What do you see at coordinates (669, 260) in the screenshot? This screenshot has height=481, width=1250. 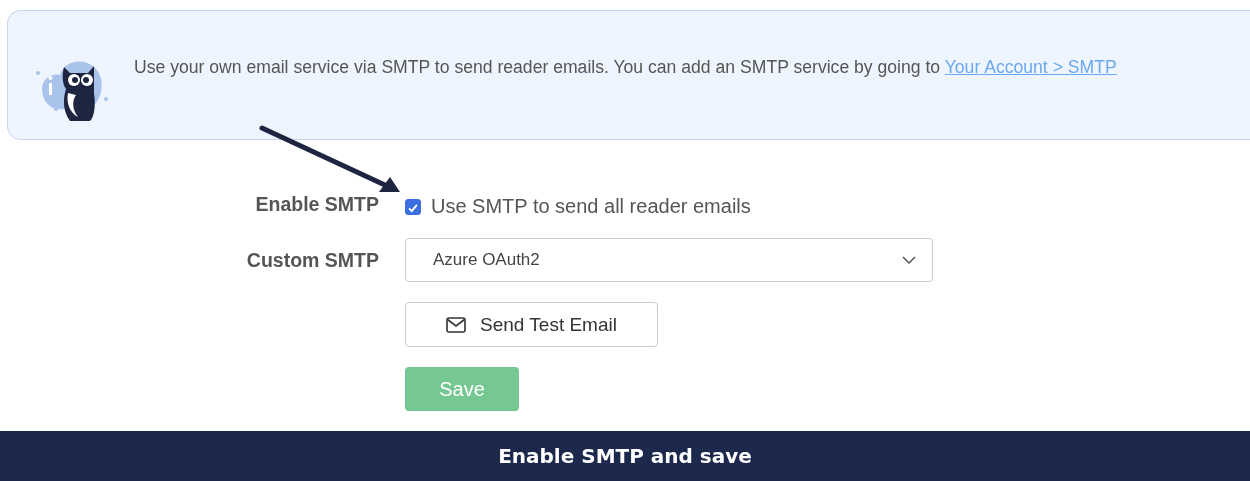 I see `smtp-select: Azure OAuth2` at bounding box center [669, 260].